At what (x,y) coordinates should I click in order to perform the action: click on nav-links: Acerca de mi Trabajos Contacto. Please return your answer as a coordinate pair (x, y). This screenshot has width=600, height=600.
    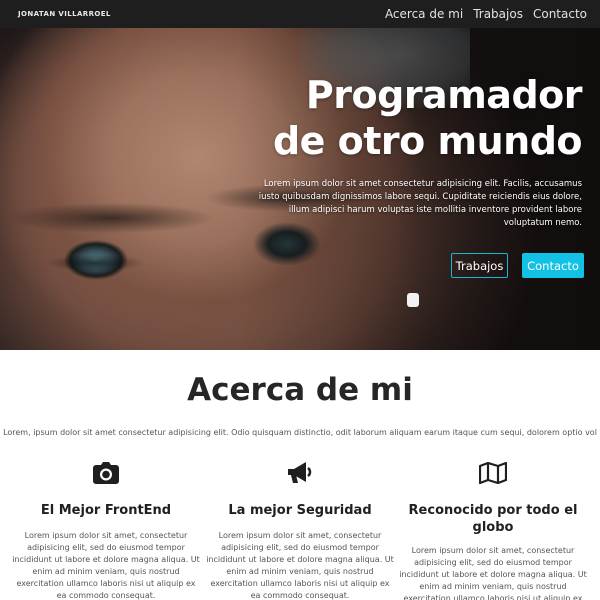
    Looking at the image, I should click on (486, 14).